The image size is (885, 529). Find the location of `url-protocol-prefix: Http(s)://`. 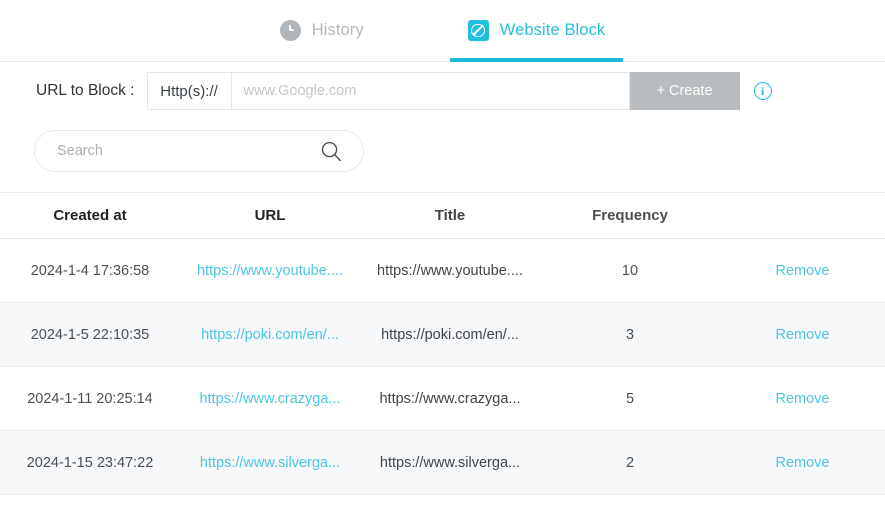

url-protocol-prefix: Http(s):// is located at coordinates (190, 91).